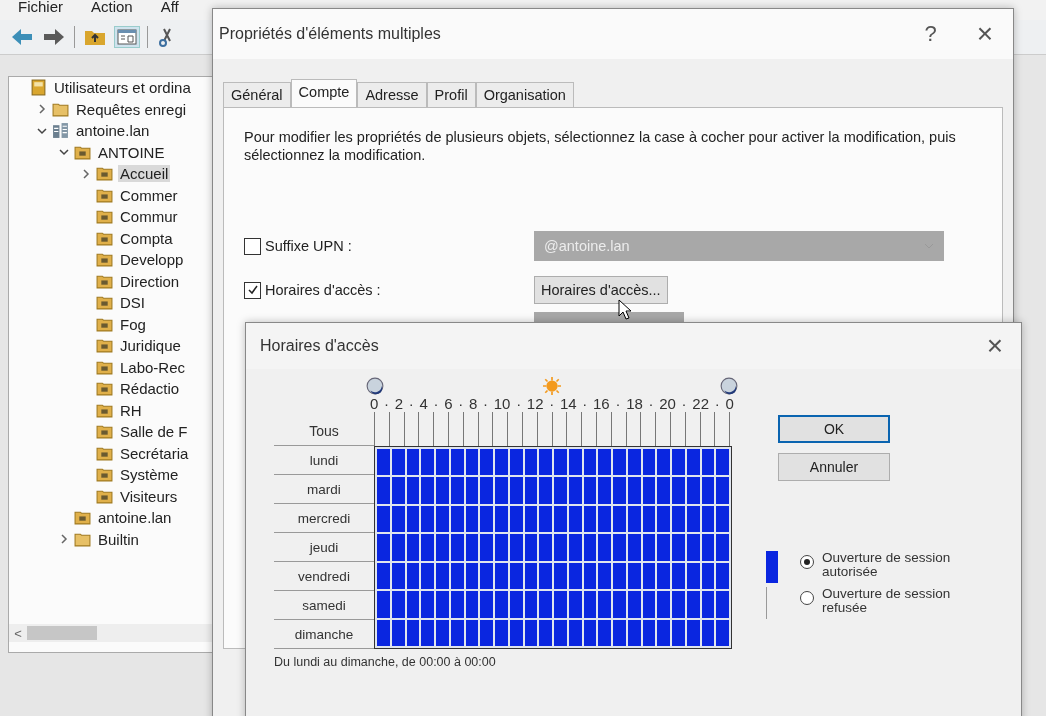 This screenshot has height=716, width=1046. What do you see at coordinates (131, 109) in the screenshot?
I see `tree-item: Requêtes enregi` at bounding box center [131, 109].